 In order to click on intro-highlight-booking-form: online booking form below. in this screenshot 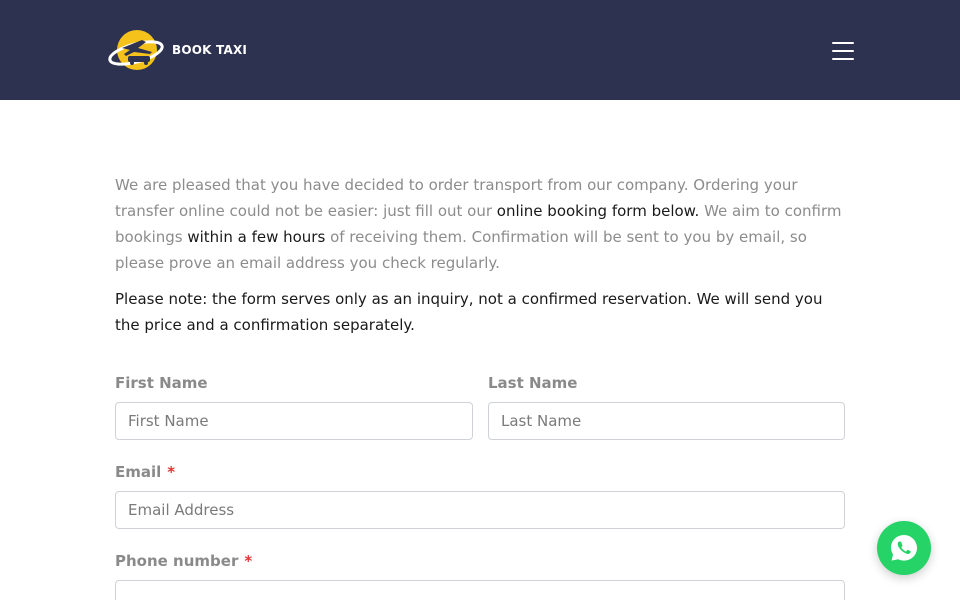, I will do `click(598, 211)`.